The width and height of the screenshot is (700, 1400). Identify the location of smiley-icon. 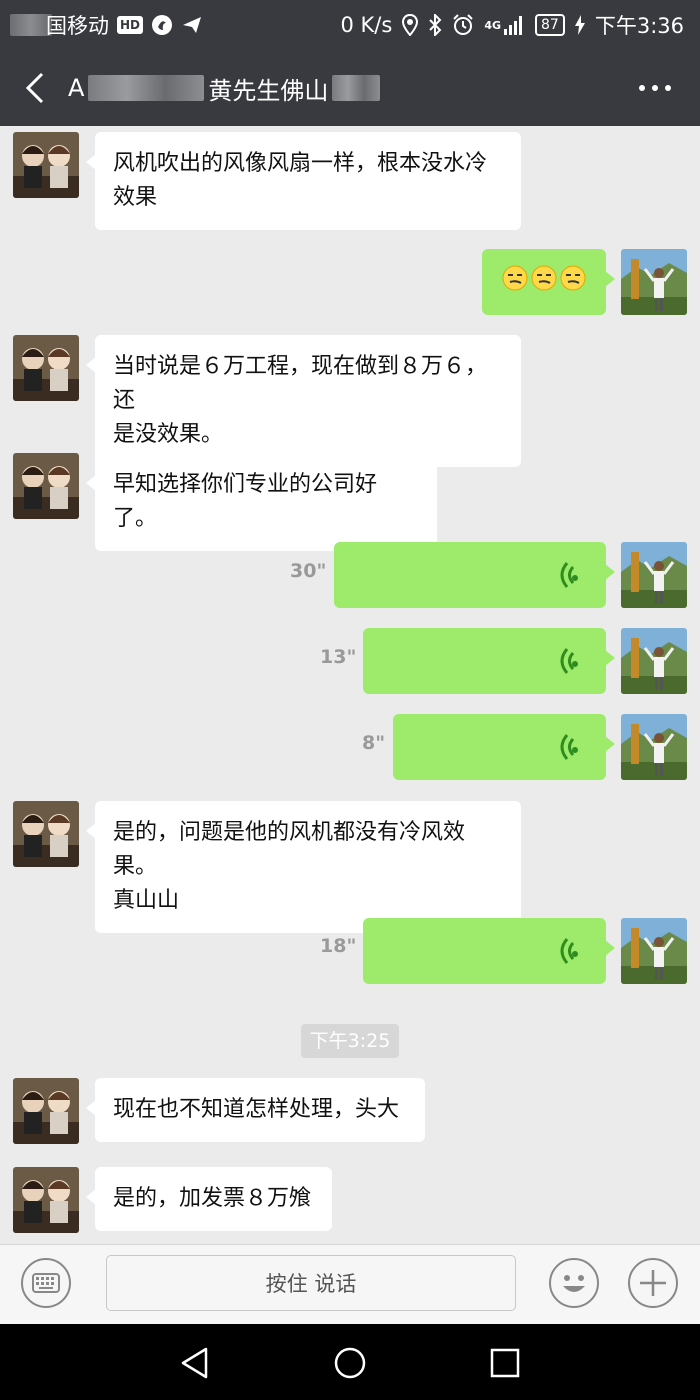
(574, 1283).